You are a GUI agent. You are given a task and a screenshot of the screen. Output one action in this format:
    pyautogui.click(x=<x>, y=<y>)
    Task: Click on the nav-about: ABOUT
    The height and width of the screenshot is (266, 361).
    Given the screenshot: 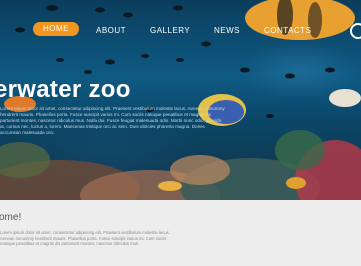 What is the action you would take?
    pyautogui.click(x=111, y=31)
    